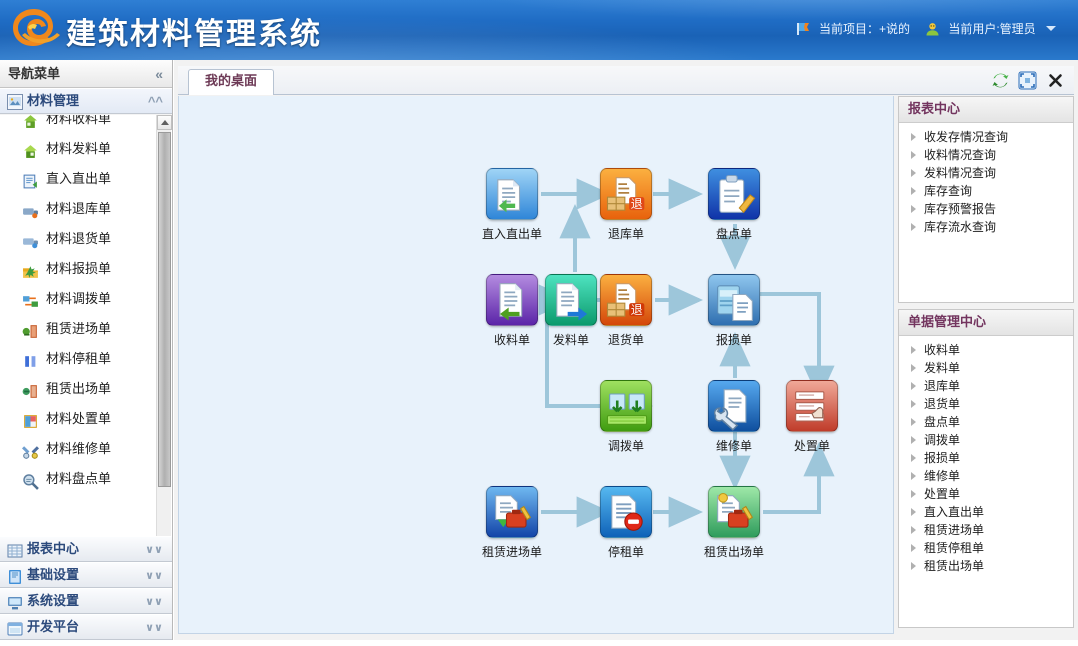 The width and height of the screenshot is (1078, 646). I want to click on sidebar-scrollbar, so click(164, 348).